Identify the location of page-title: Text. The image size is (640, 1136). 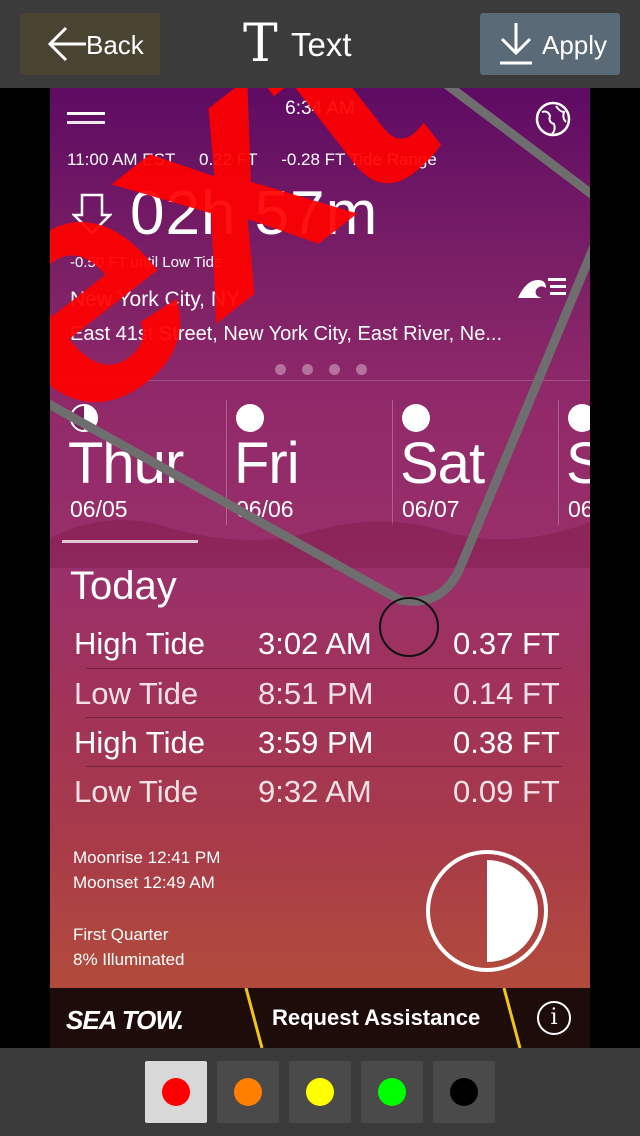
(321, 44).